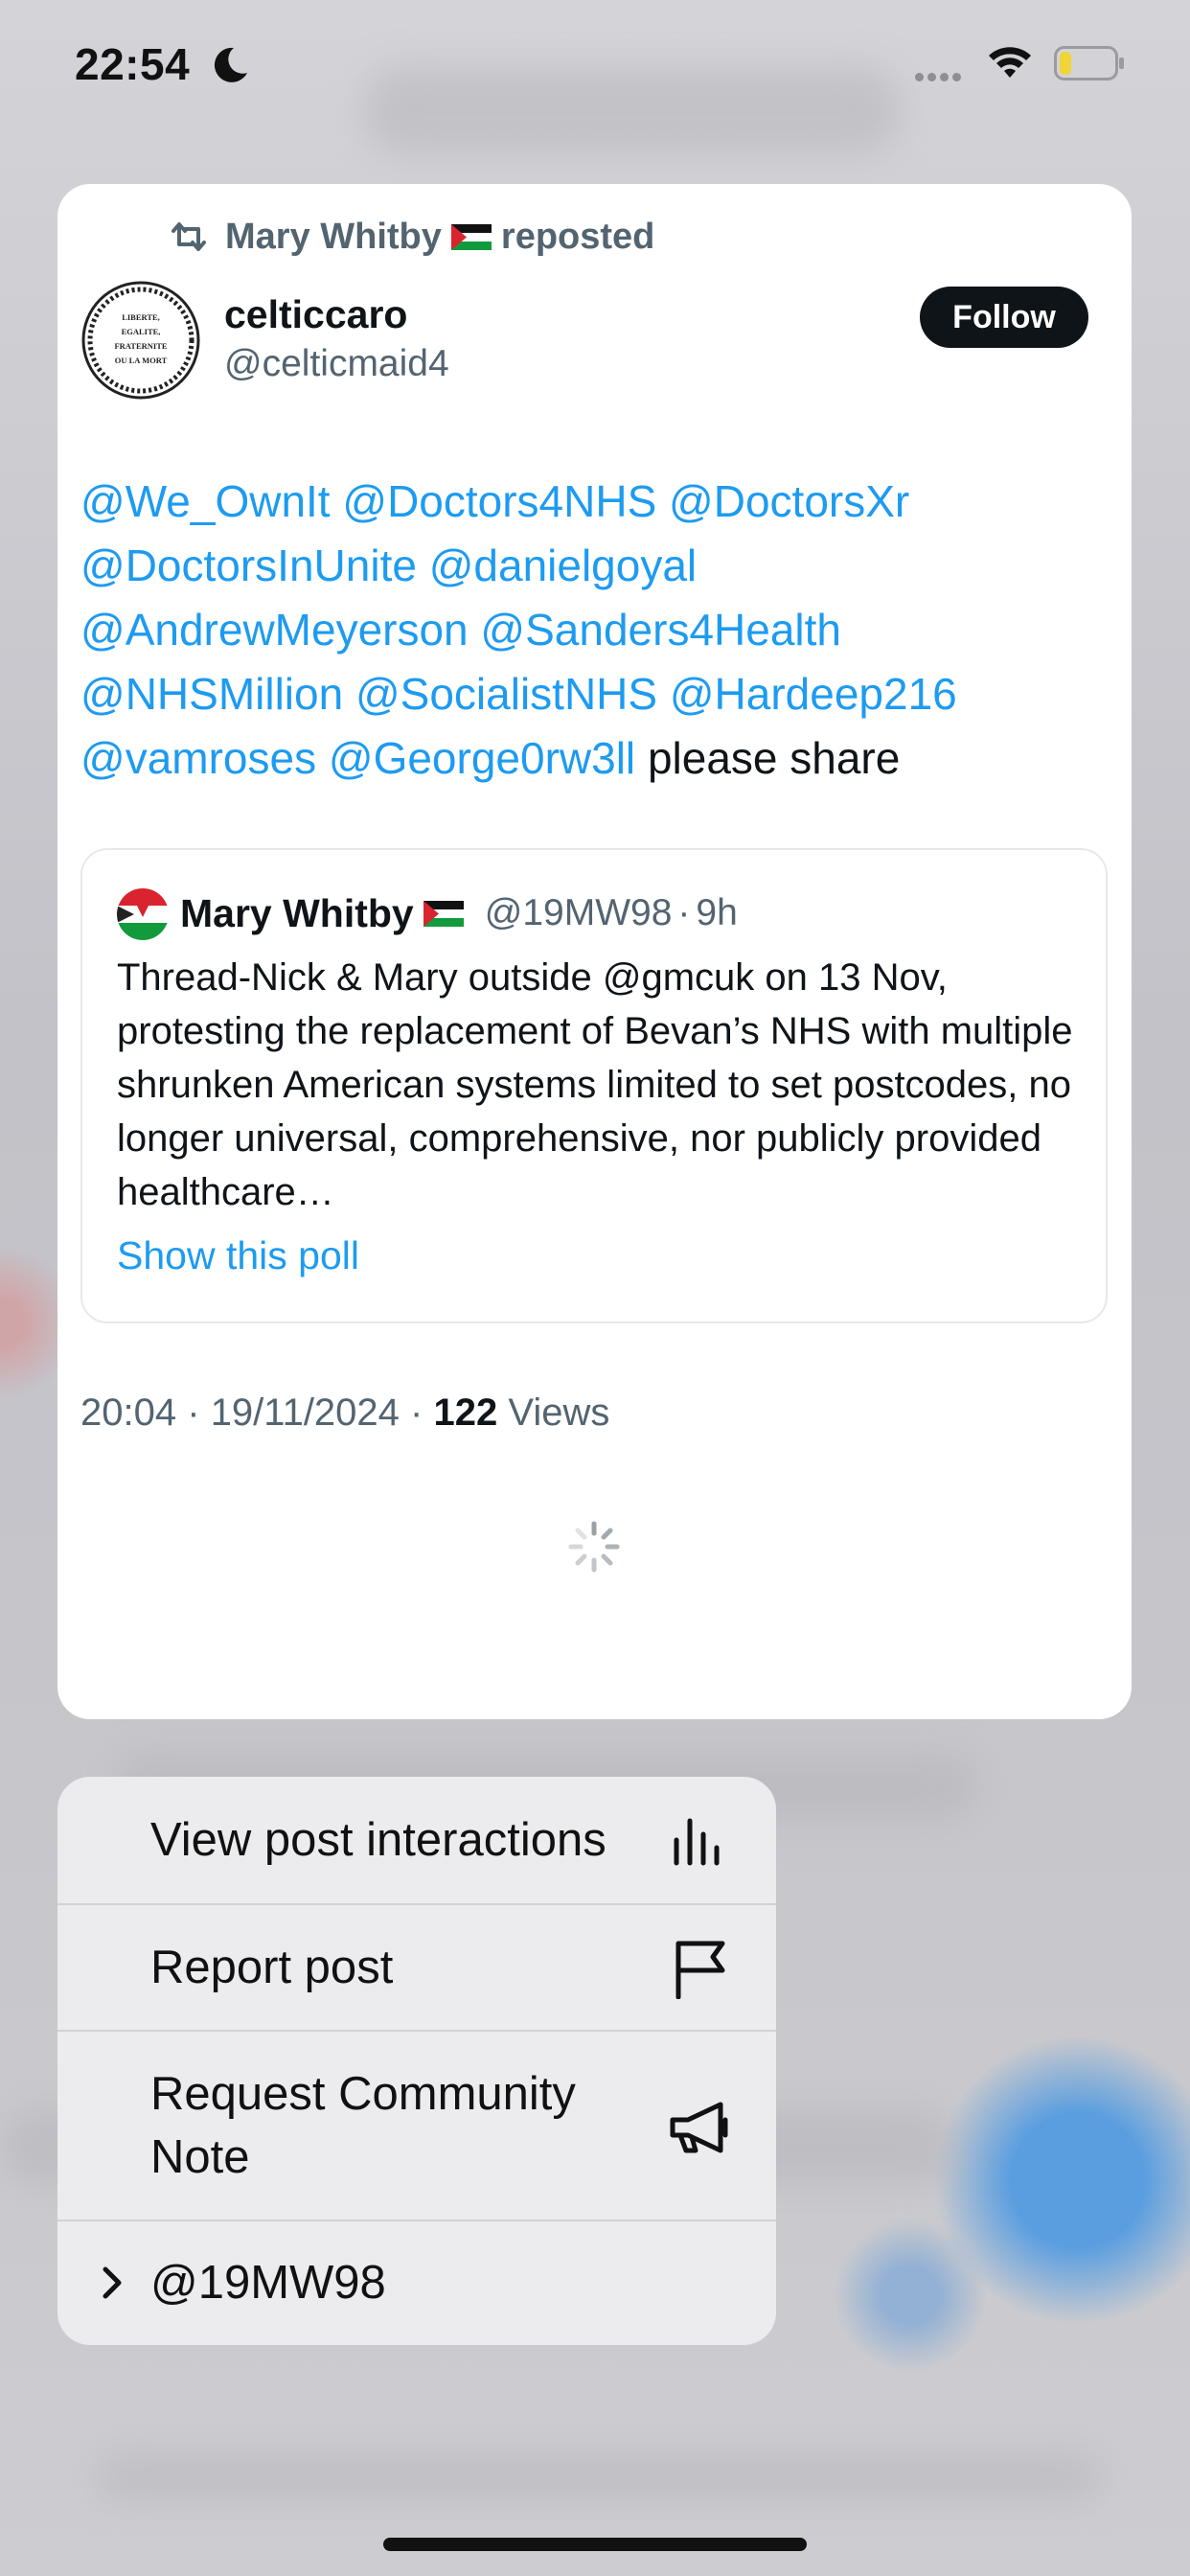 The width and height of the screenshot is (1190, 2576). What do you see at coordinates (506, 694) in the screenshot?
I see `mention-link: @SocialistNHS` at bounding box center [506, 694].